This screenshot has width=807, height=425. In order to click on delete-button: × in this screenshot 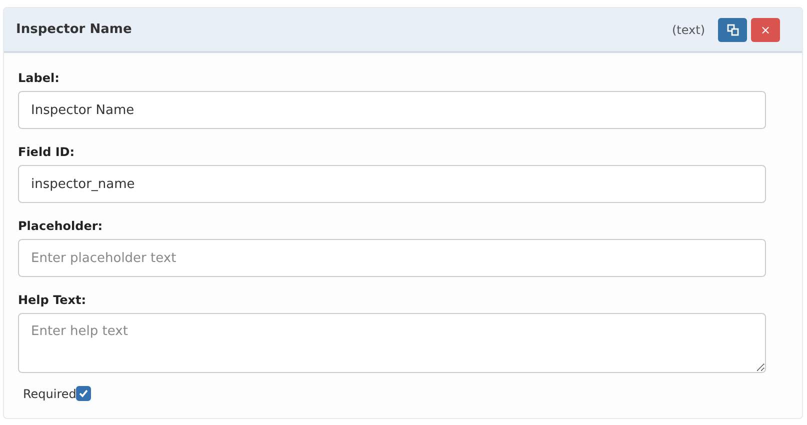, I will do `click(765, 30)`.